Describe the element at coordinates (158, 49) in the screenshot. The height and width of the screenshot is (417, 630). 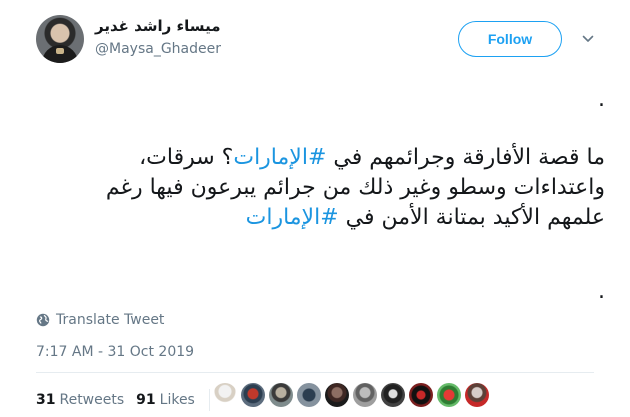
I see `author-handle: @Maysa_Ghadeer` at that location.